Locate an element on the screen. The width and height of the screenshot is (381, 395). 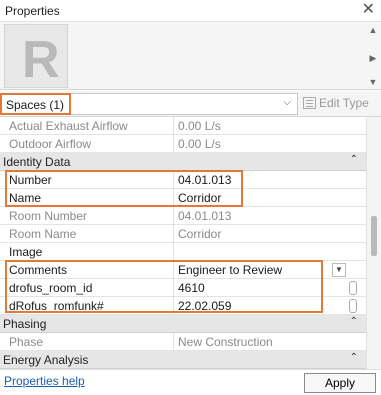
group-header-energy-analysis: Energy Analysis ⌃ is located at coordinates (183, 360).